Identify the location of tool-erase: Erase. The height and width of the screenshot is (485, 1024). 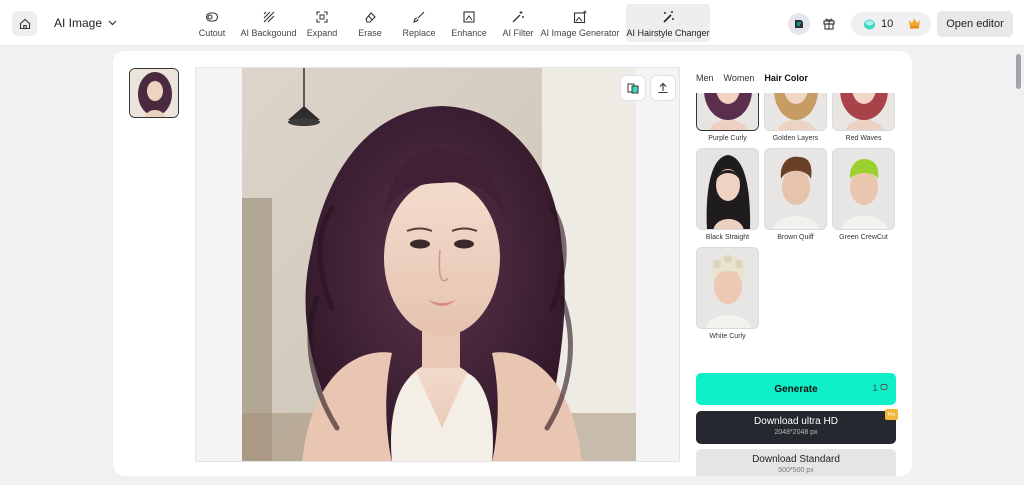
(370, 23).